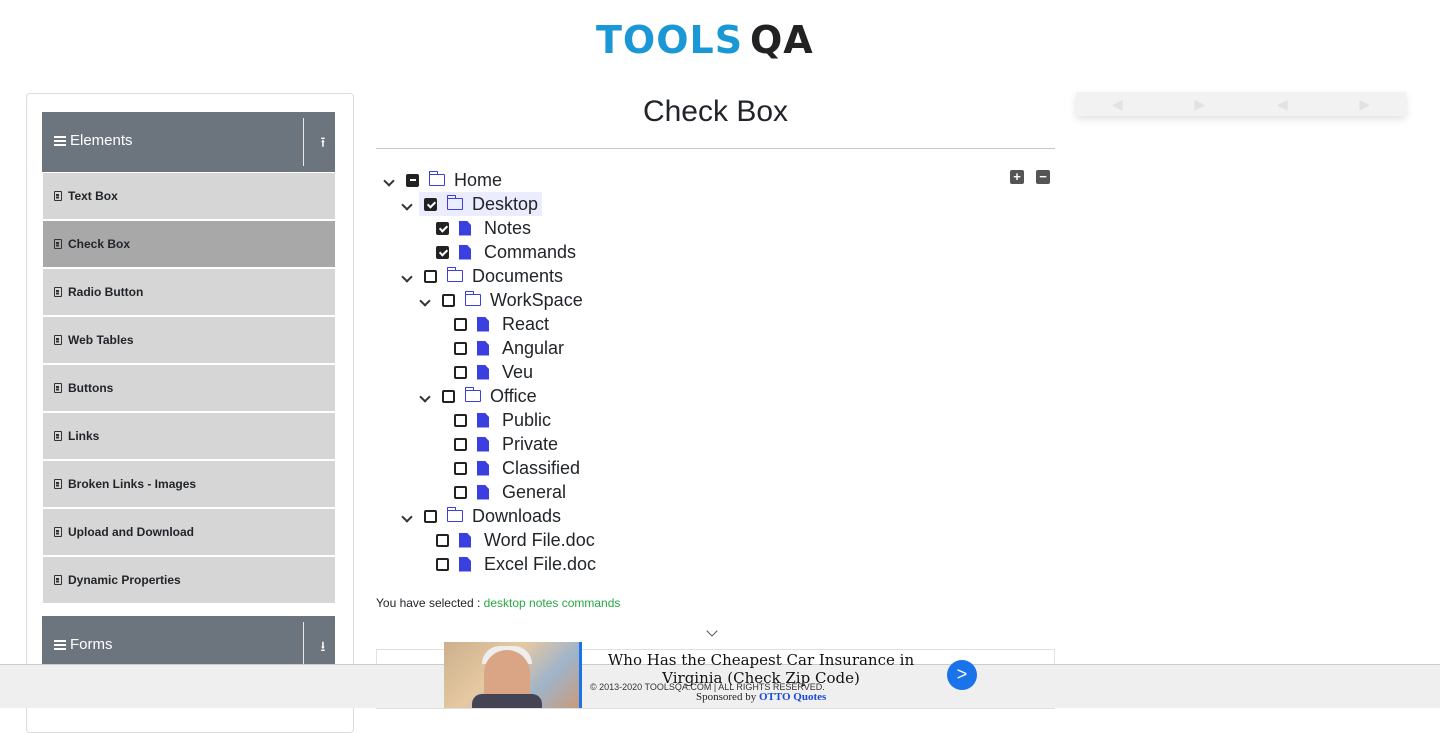 This screenshot has width=1440, height=733. What do you see at coordinates (526, 420) in the screenshot?
I see `tree-node-label: Public` at bounding box center [526, 420].